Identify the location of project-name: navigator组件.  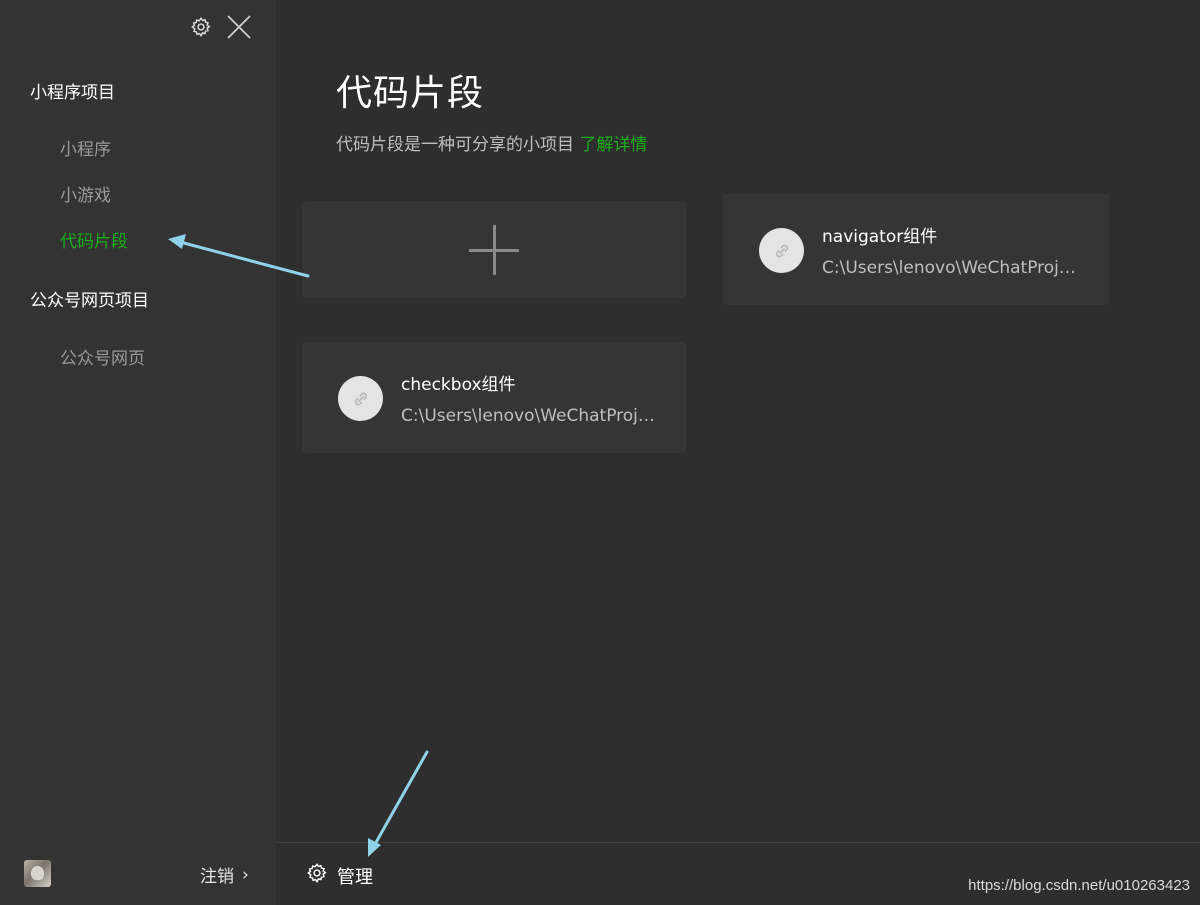
(880, 237).